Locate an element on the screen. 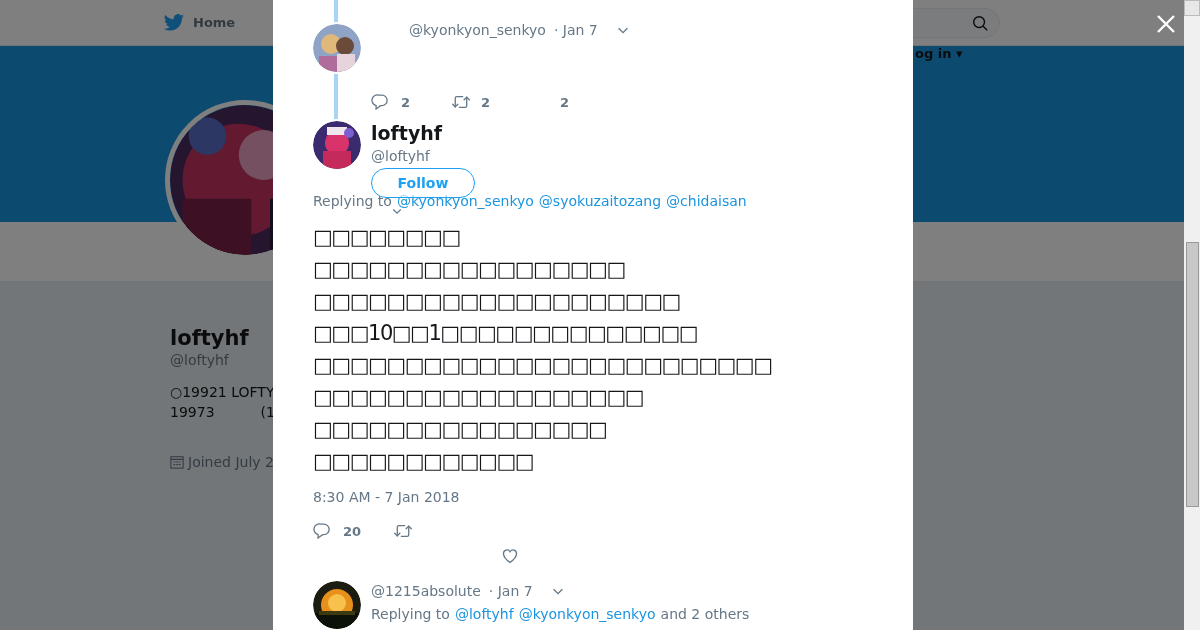 The width and height of the screenshot is (1200, 630). mention-link: @chidaisan is located at coordinates (706, 201).